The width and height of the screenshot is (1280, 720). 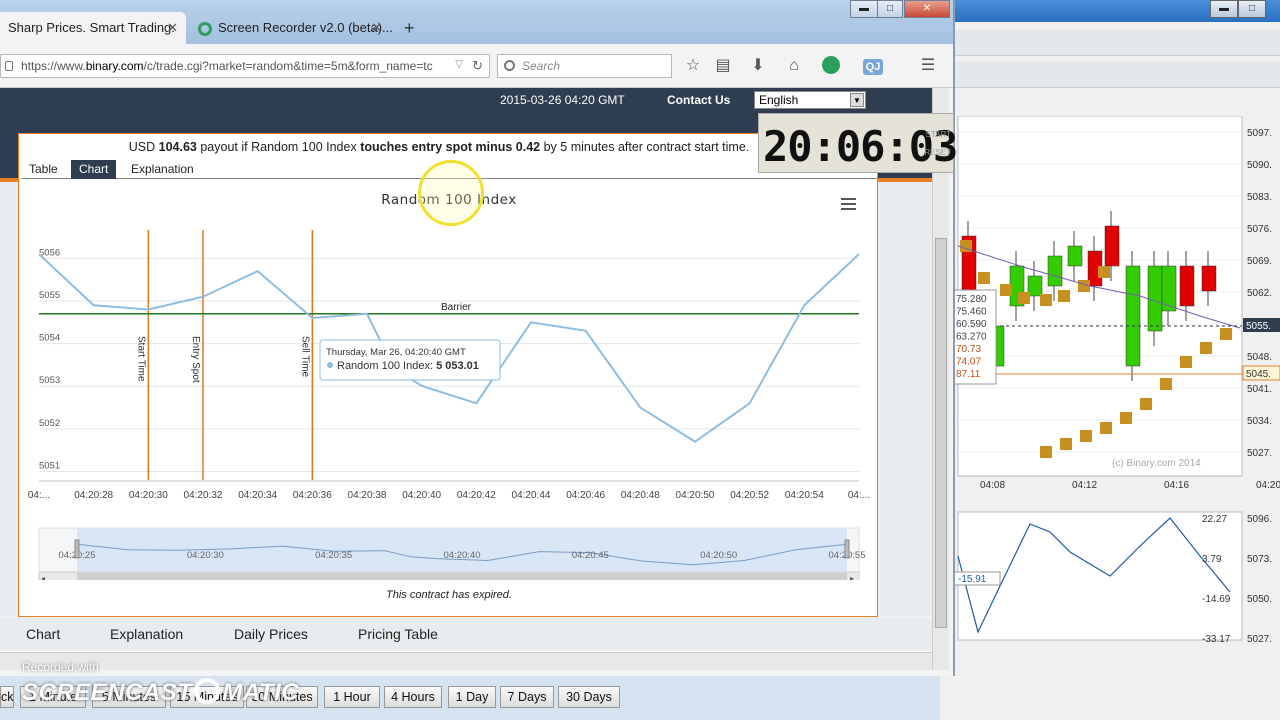 I want to click on tab-screen-recorder: Screen Recorder v2.0 (beta)... ✕, so click(x=291, y=28).